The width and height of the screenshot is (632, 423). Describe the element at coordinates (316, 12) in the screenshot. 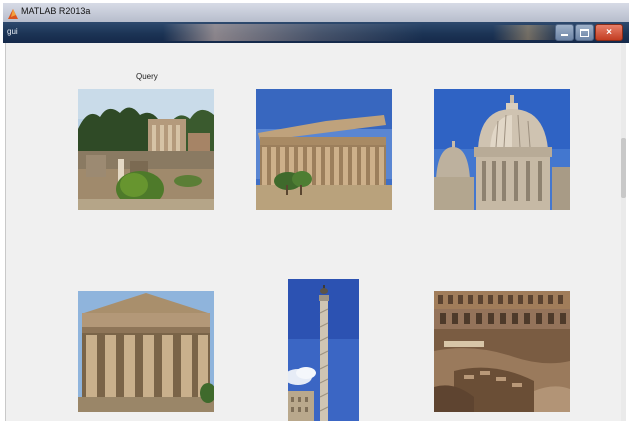

I see `matlab-title-bar: MATLAB R2013a` at that location.